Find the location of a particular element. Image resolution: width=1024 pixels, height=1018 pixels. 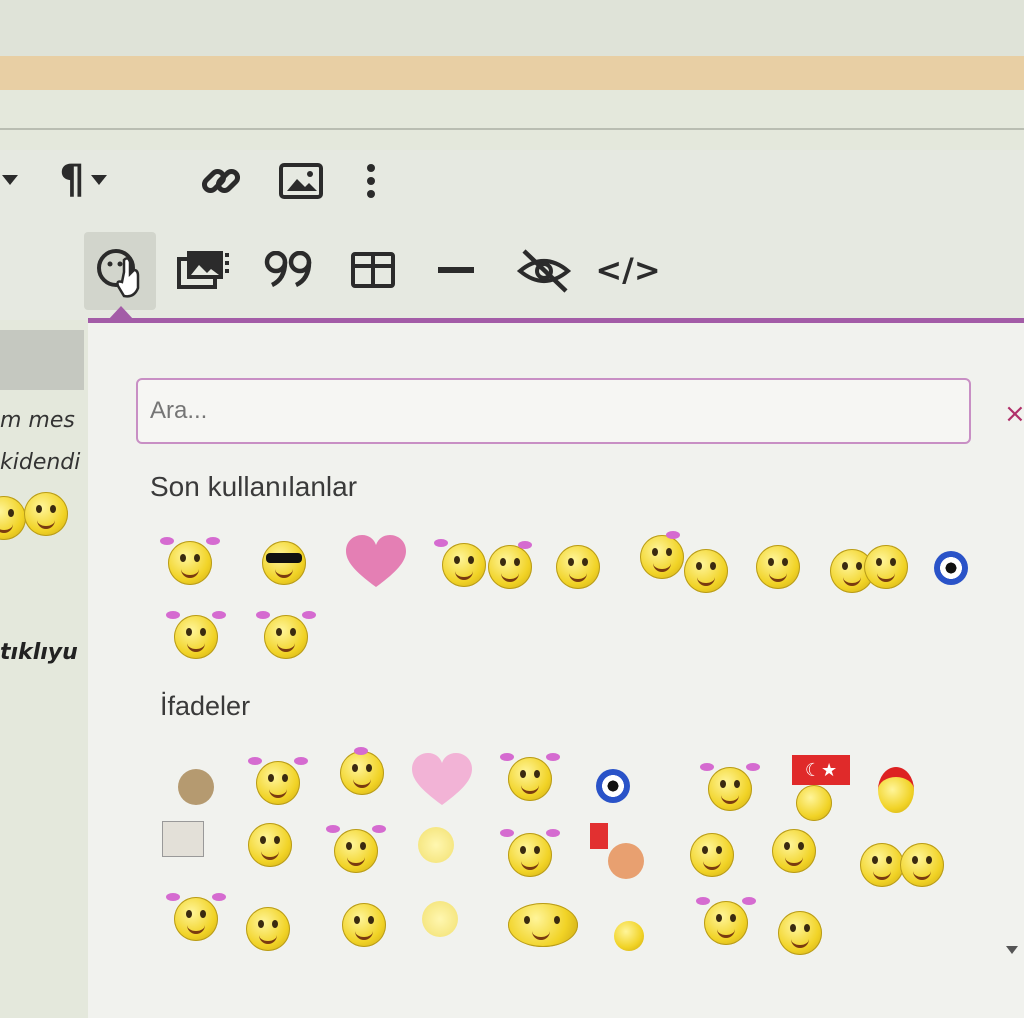

source-code-button: </> is located at coordinates (627, 270).